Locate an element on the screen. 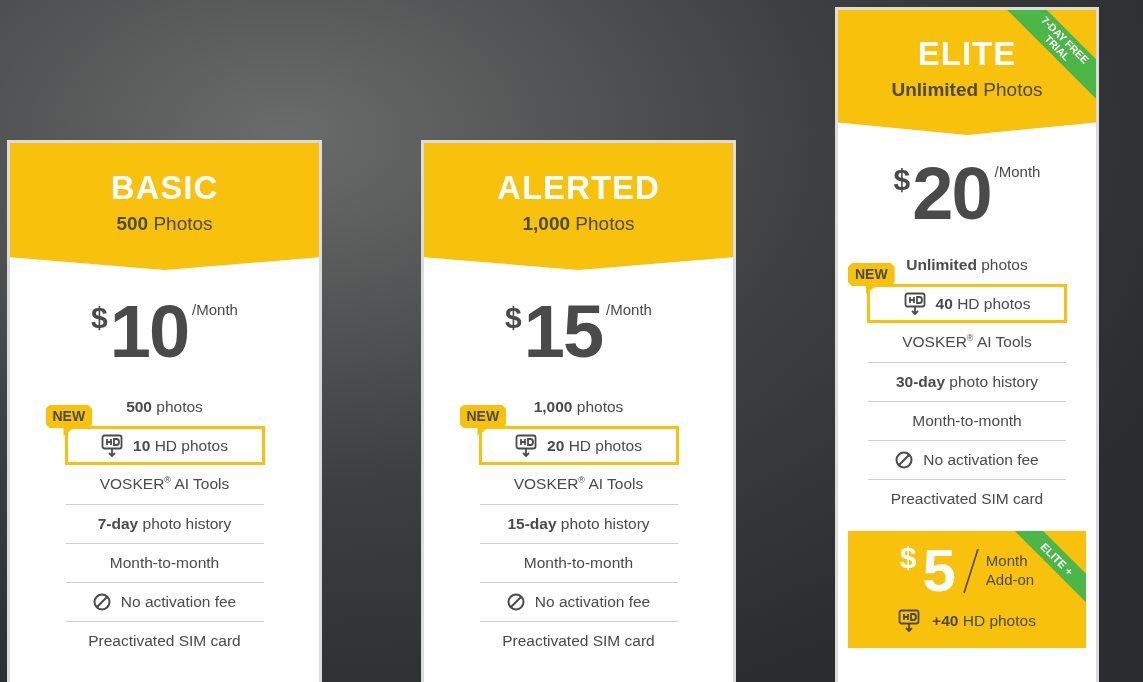 The height and width of the screenshot is (682, 1143). price-amount: 20 is located at coordinates (951, 194).